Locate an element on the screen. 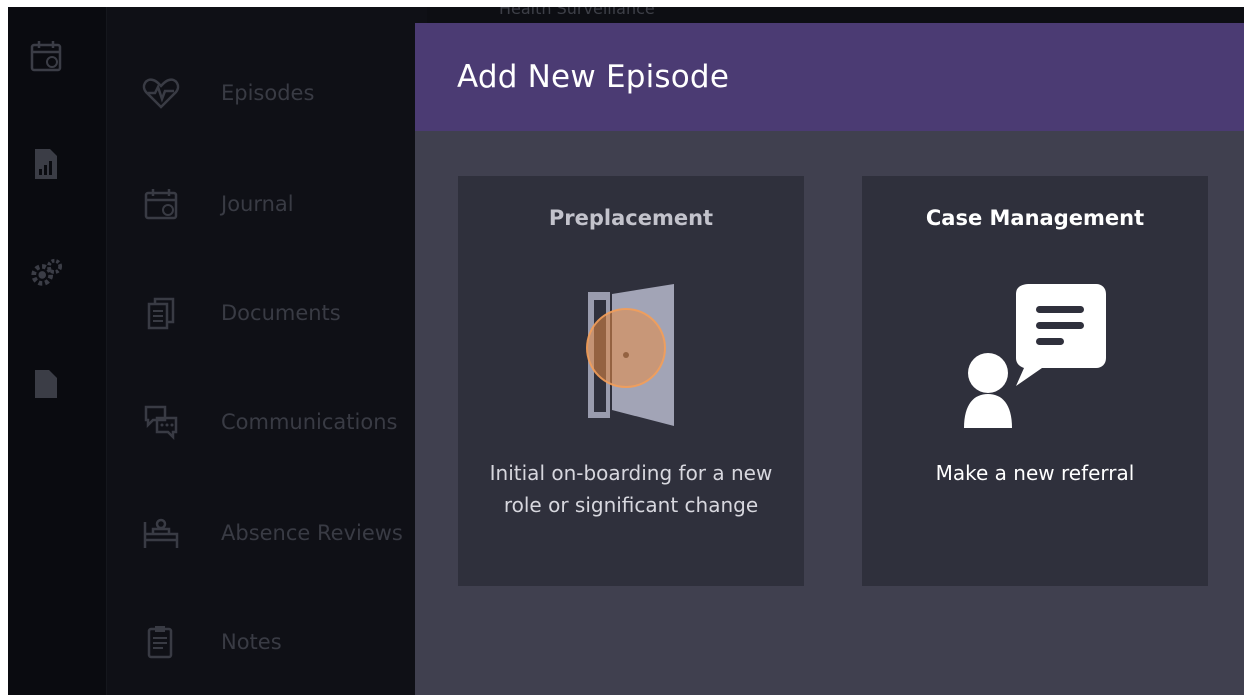 Image resolution: width=1244 pixels, height=695 pixels. report-icon is located at coordinates (46, 164).